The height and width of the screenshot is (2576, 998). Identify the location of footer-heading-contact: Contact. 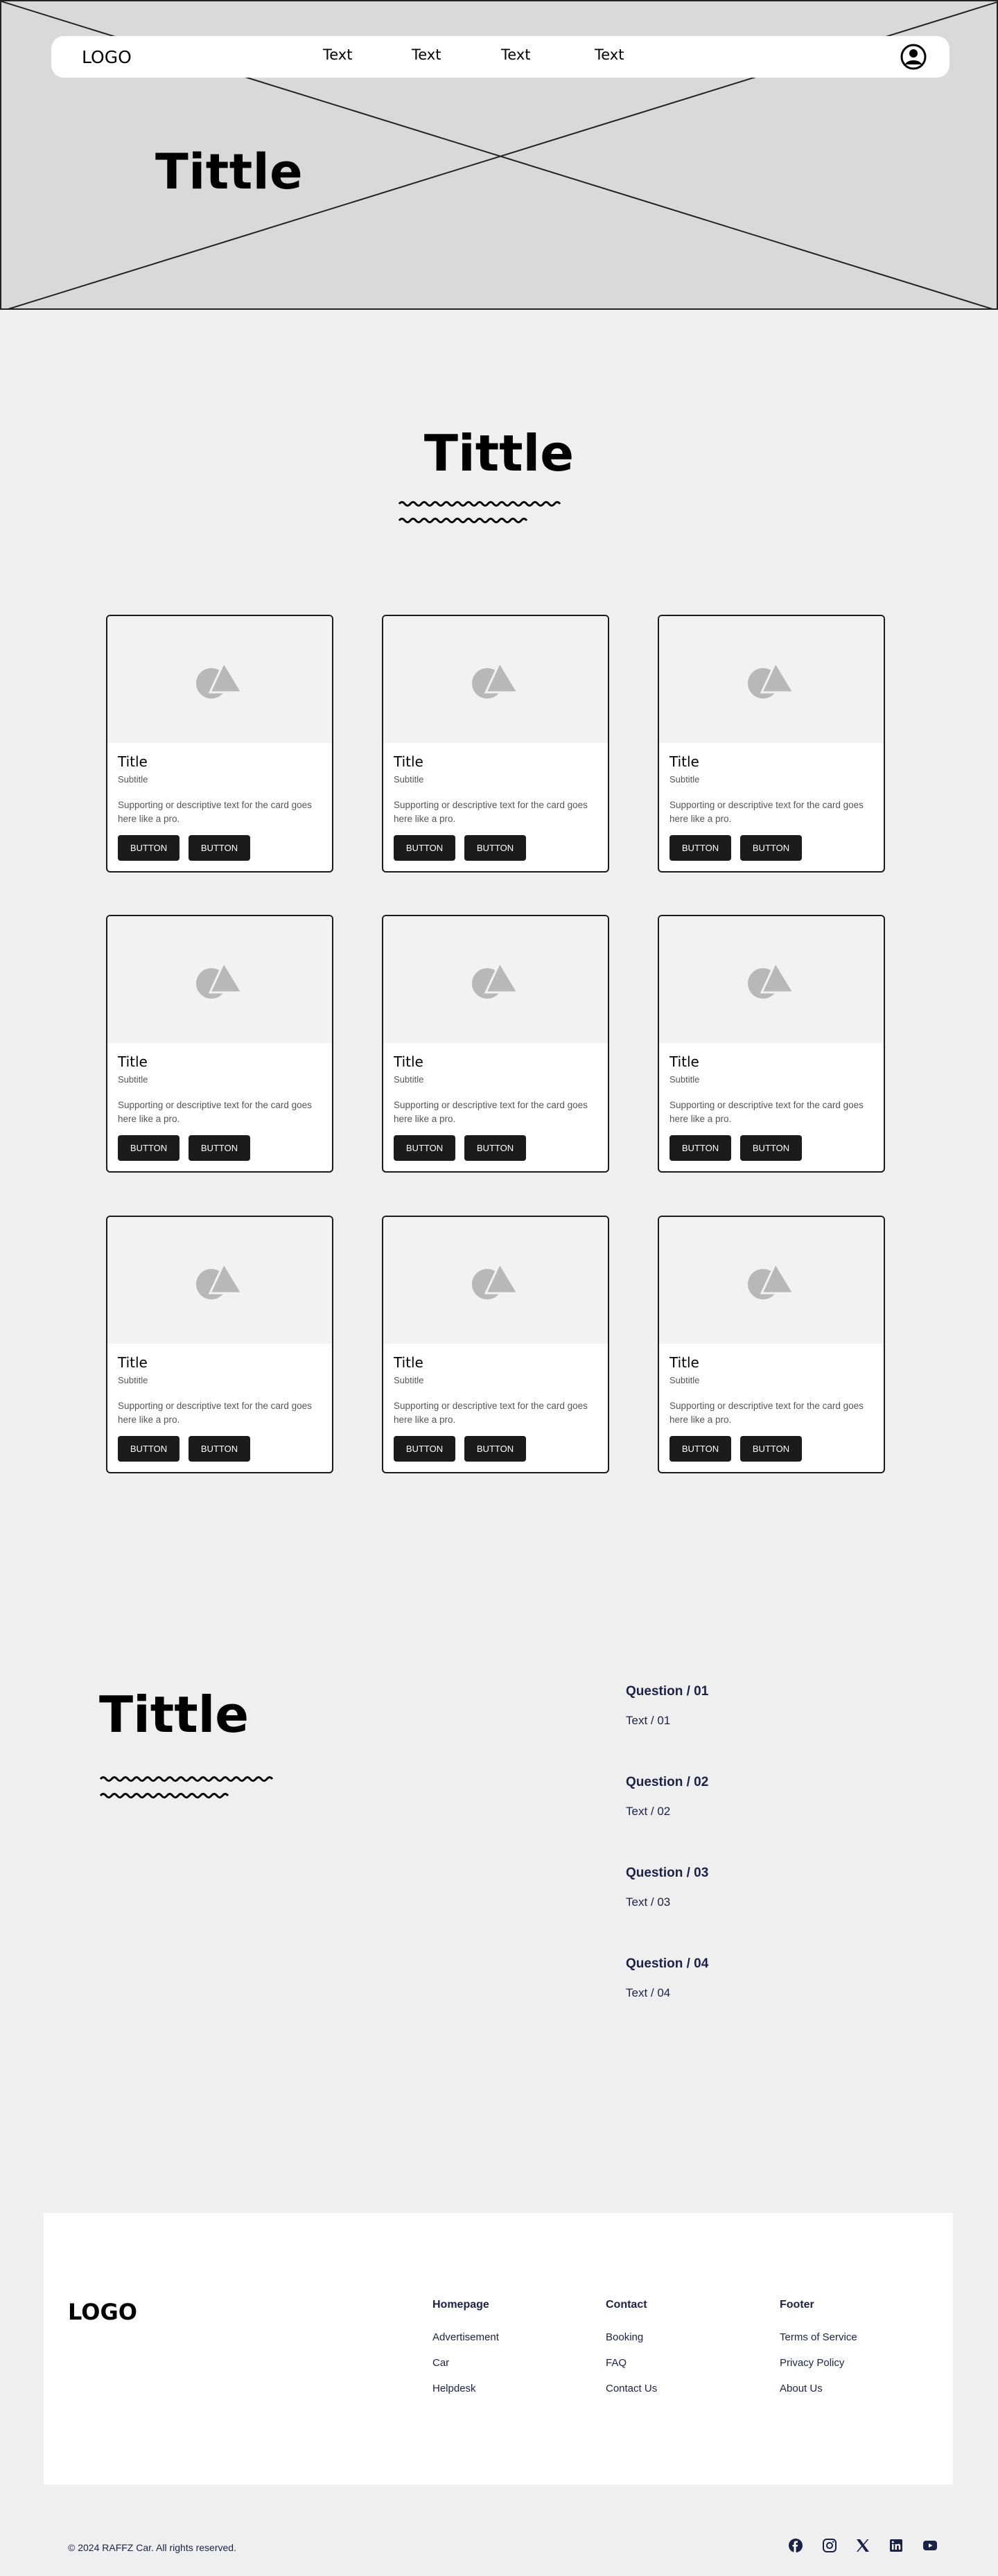
(626, 2305).